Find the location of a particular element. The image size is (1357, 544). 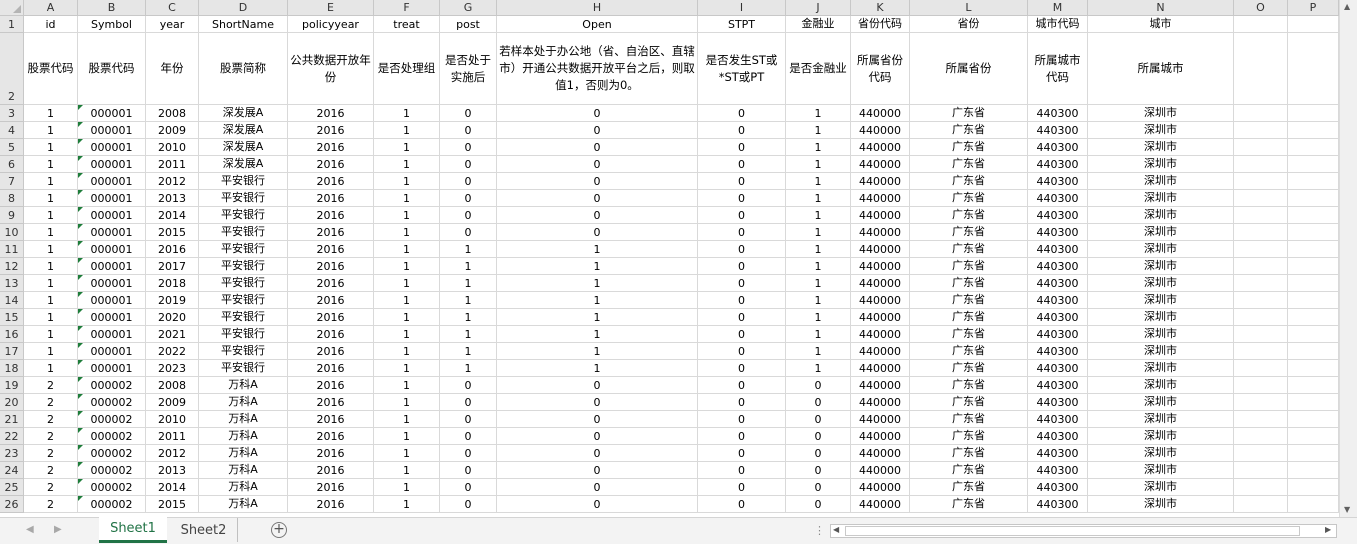

column-title-cell: year is located at coordinates (172, 24).